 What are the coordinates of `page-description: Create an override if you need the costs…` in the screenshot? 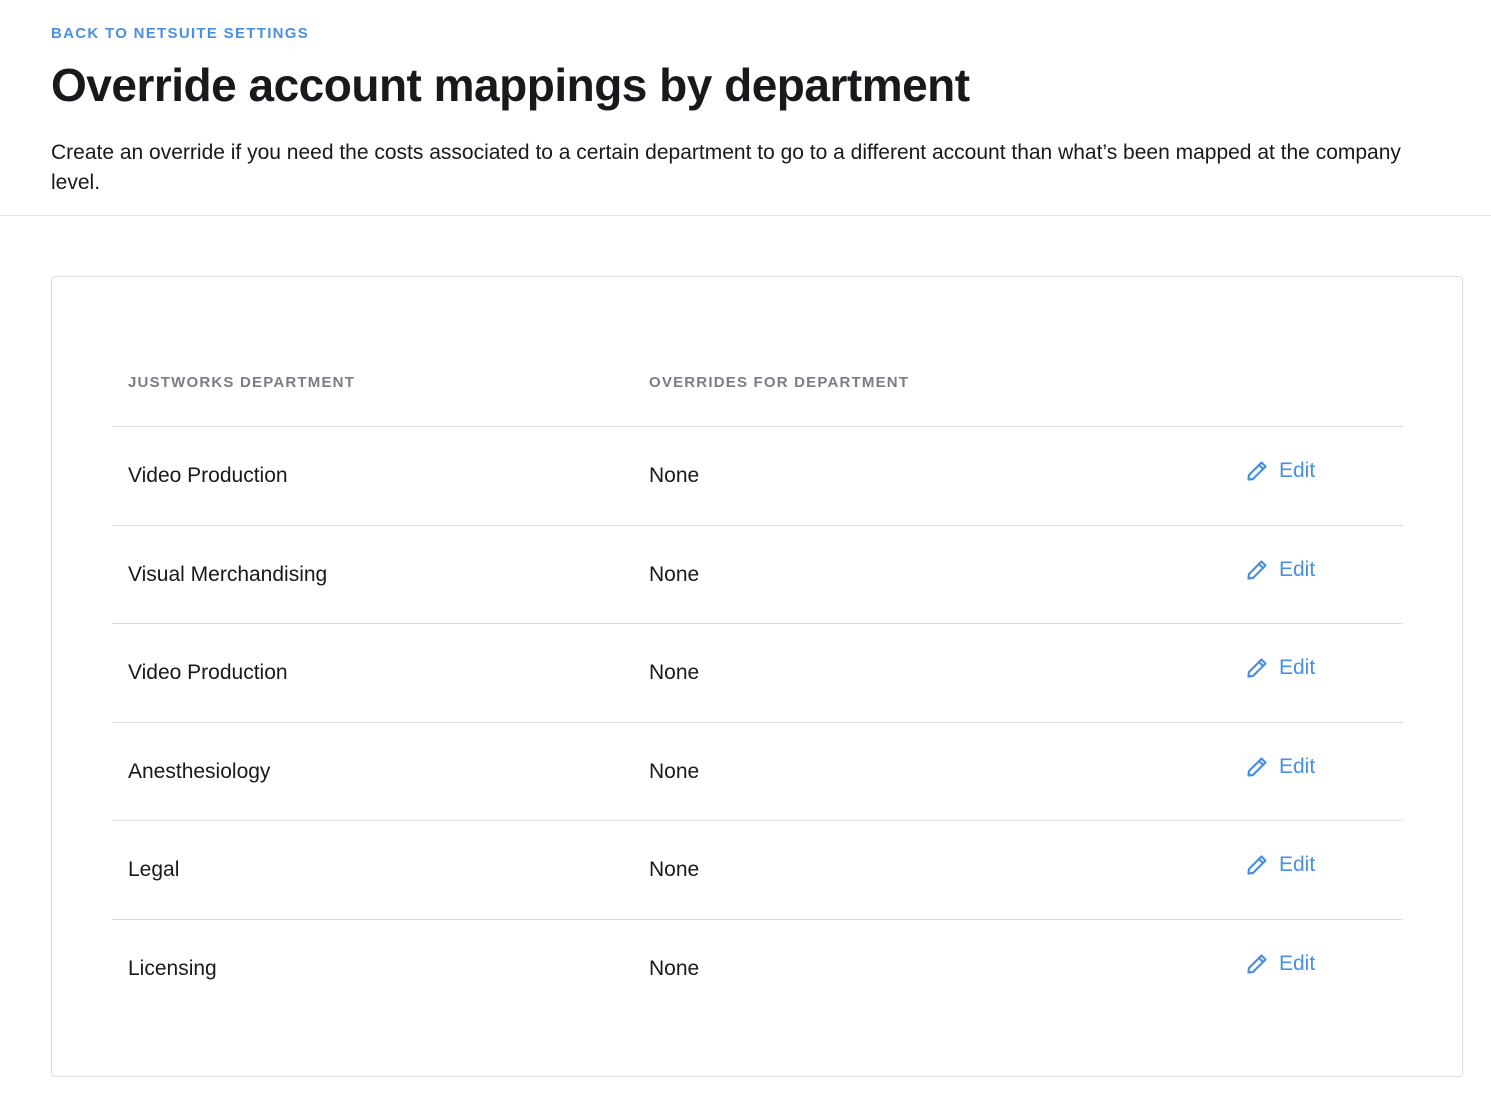 It's located at (726, 167).